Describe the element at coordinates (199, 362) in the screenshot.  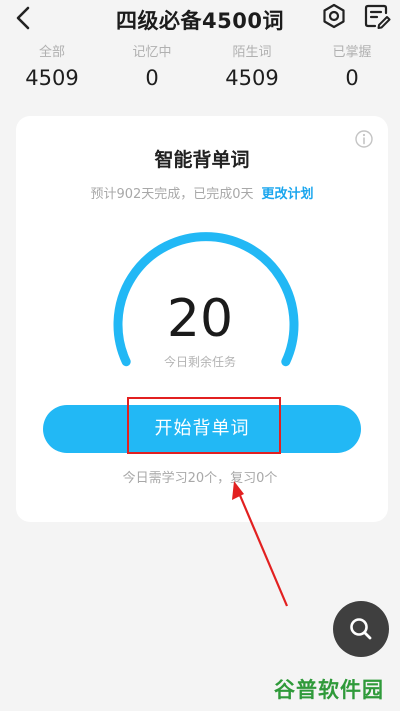
I see `remaining-task-caption: 今日剩余任务` at that location.